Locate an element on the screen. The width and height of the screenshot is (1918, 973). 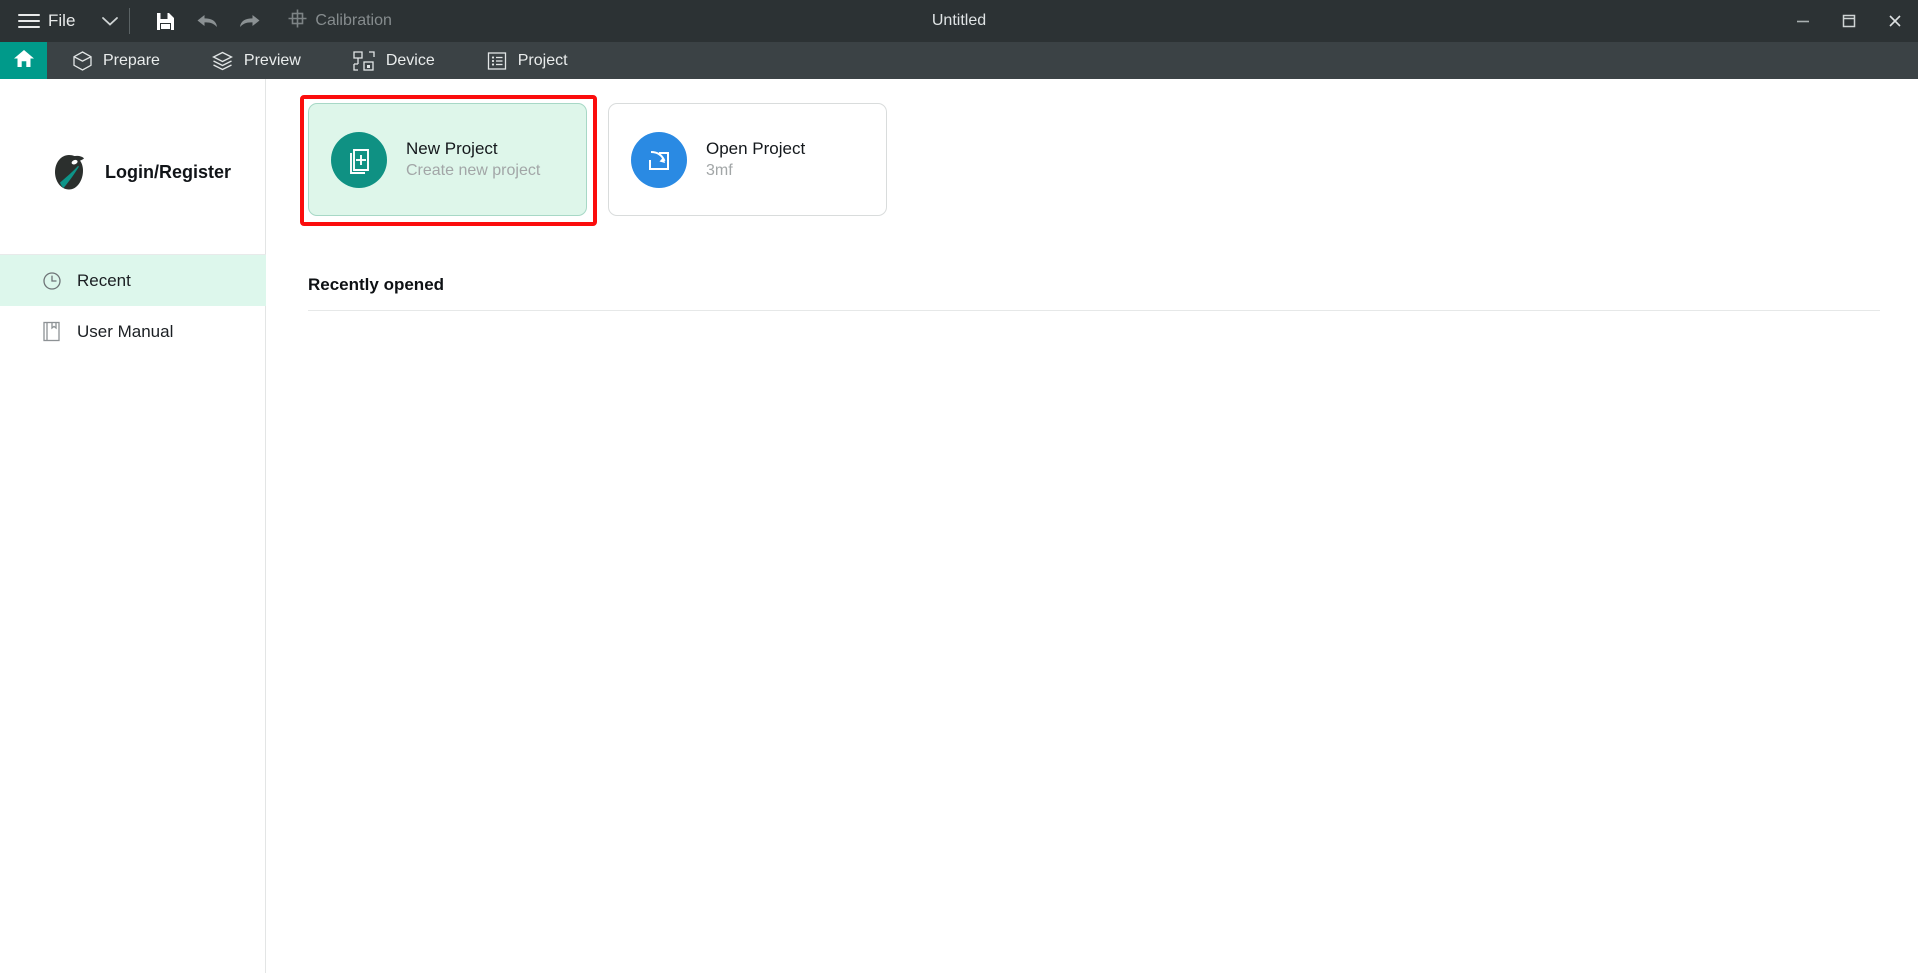
tab-home is located at coordinates (23, 60).